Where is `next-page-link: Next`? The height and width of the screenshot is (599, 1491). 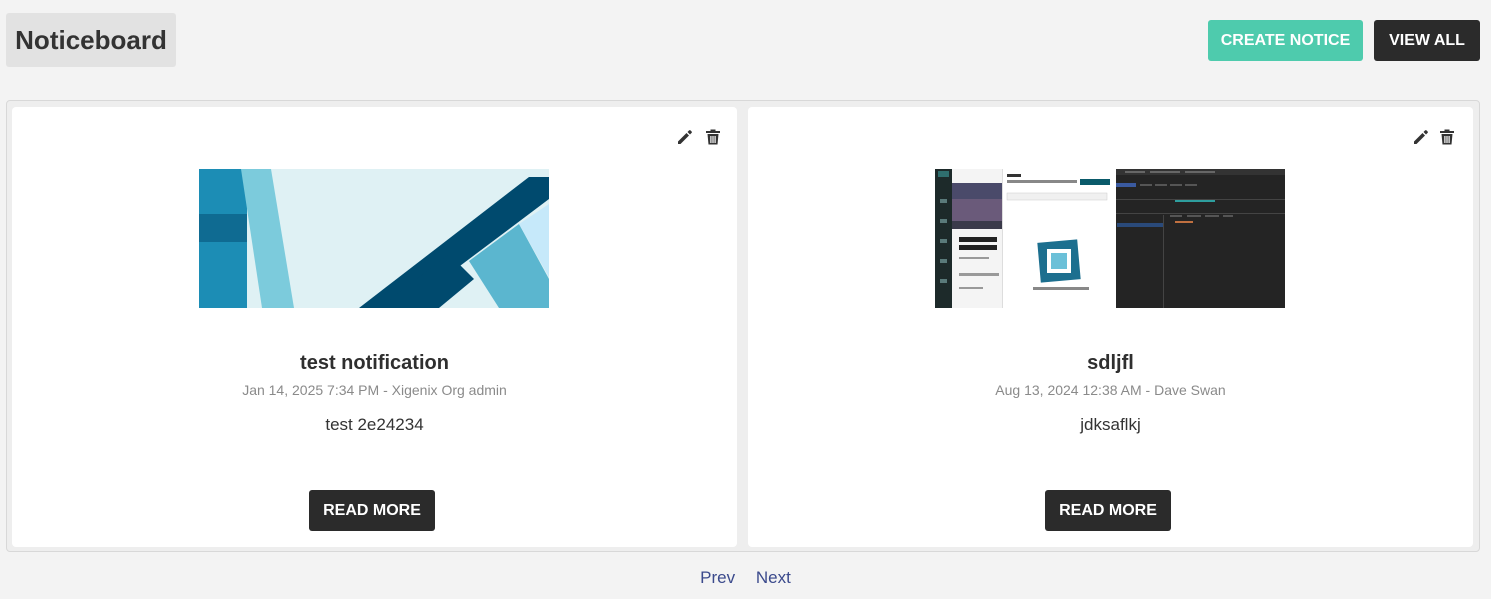 next-page-link: Next is located at coordinates (773, 577).